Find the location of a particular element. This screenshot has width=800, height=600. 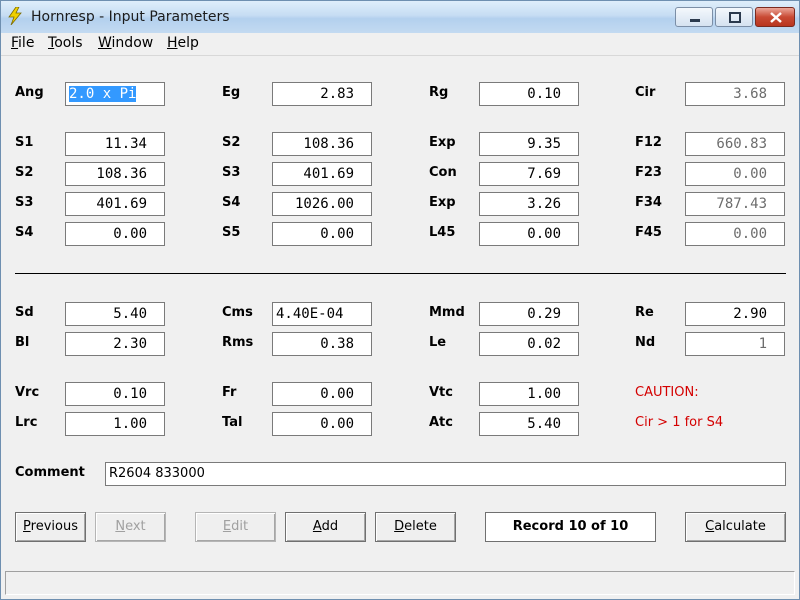

label-s3-row3: S3 is located at coordinates (24, 202).